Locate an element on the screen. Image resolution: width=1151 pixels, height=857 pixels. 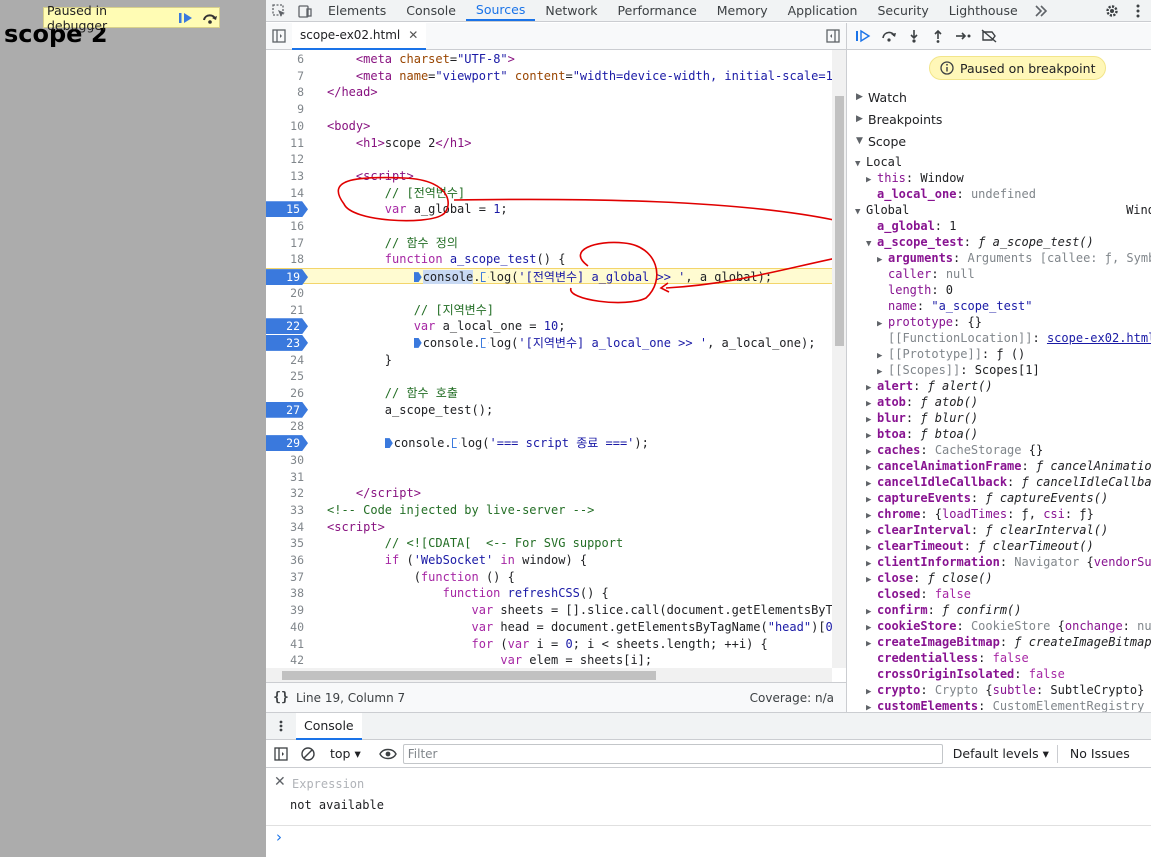
scope-property-row: ▶ btoa: ƒ btoa() is located at coordinates (999, 434).